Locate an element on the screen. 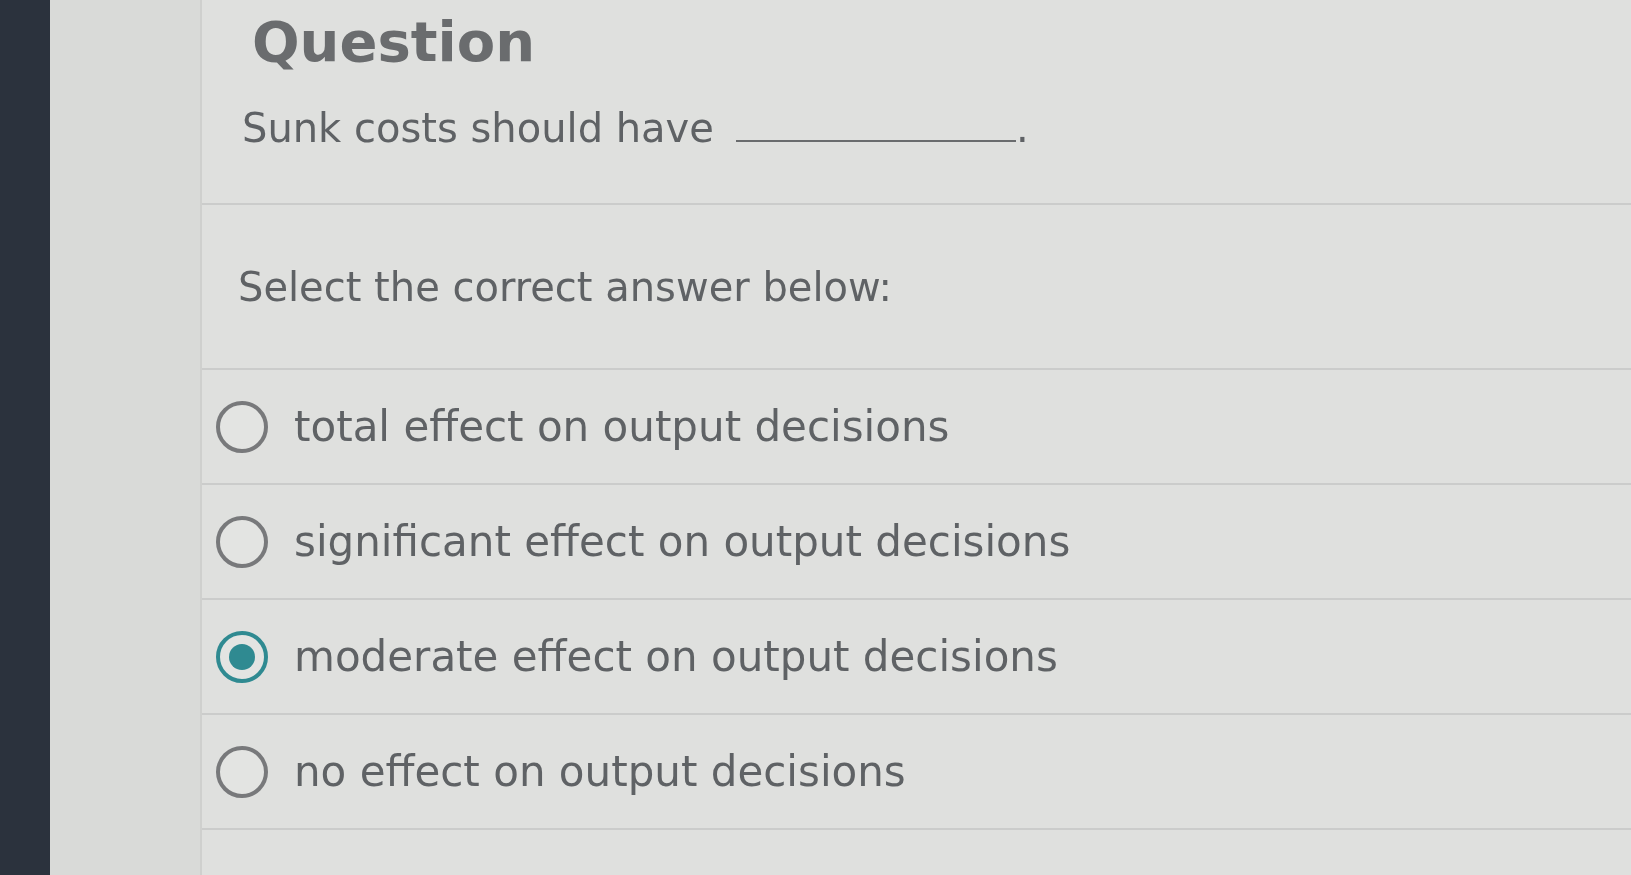  option-label: no effect on output decisions is located at coordinates (600, 771).